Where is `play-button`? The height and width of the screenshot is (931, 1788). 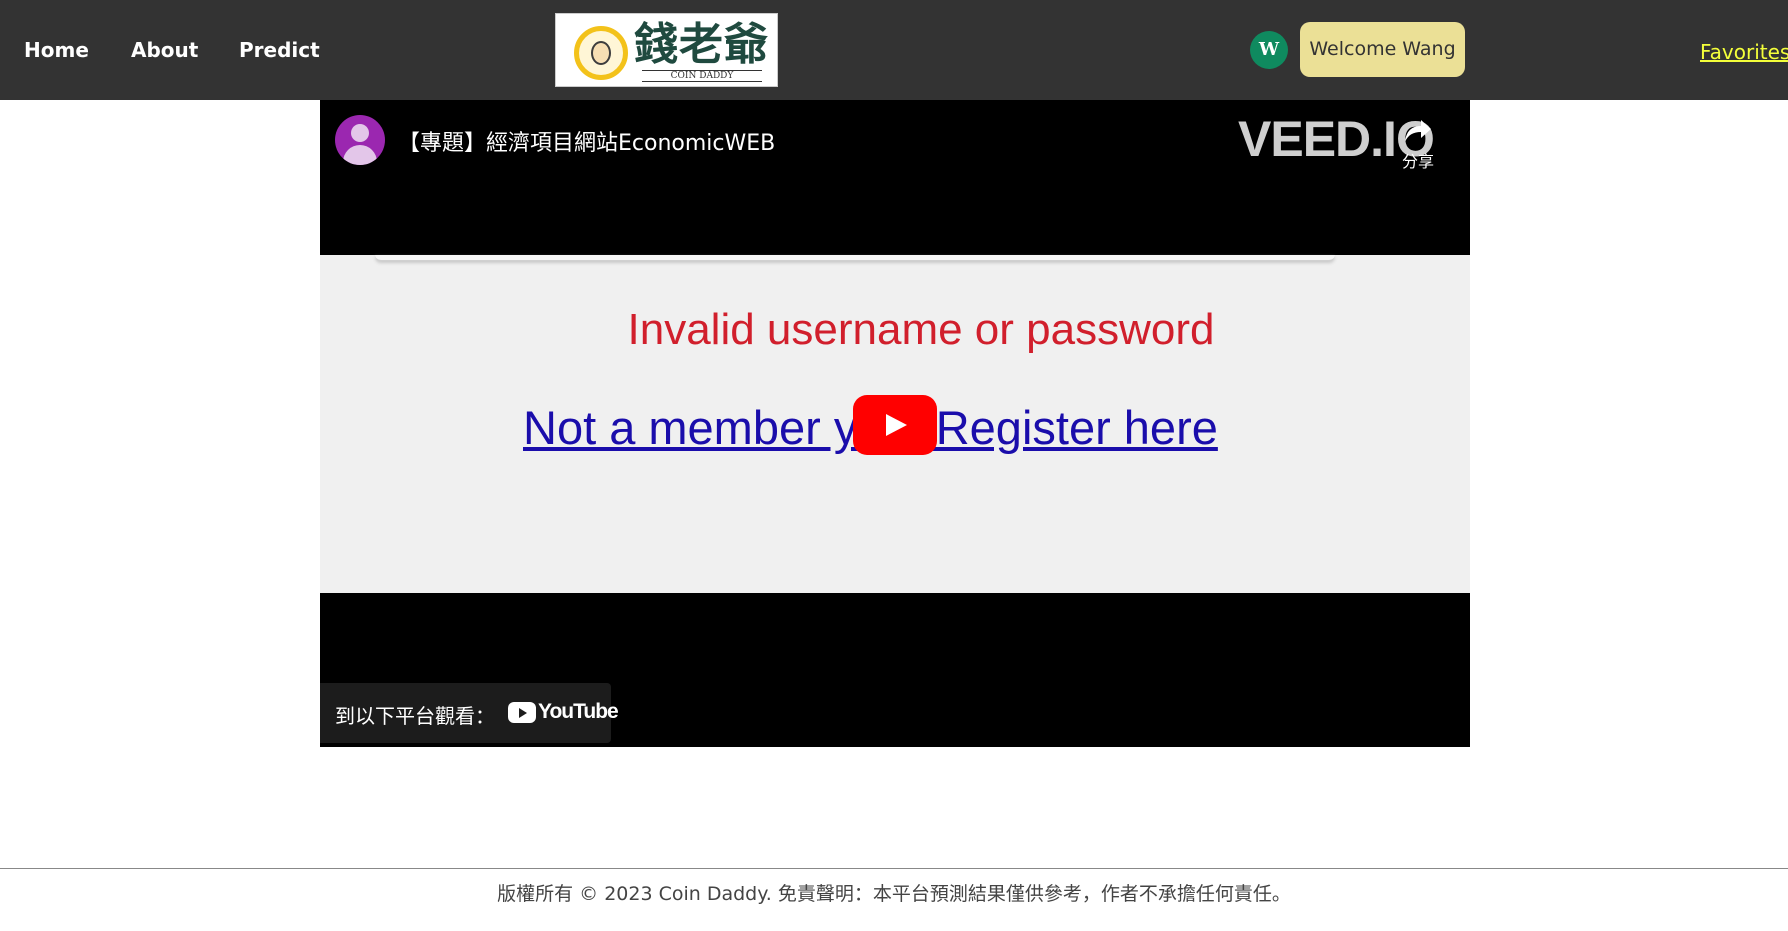
play-button is located at coordinates (895, 425).